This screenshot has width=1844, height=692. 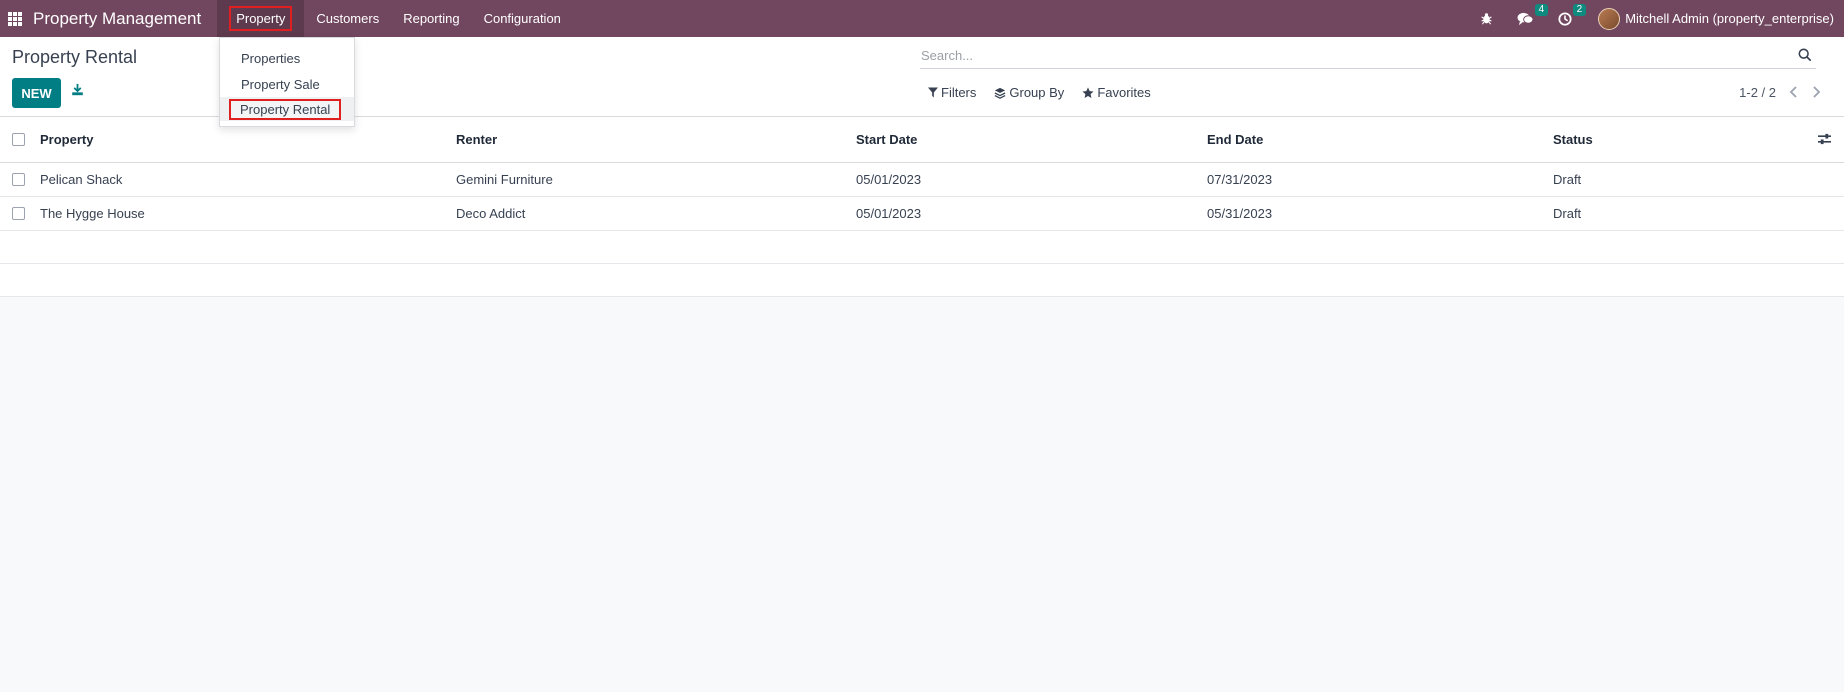 I want to click on activities-clock-icon: 2, so click(x=1572, y=14).